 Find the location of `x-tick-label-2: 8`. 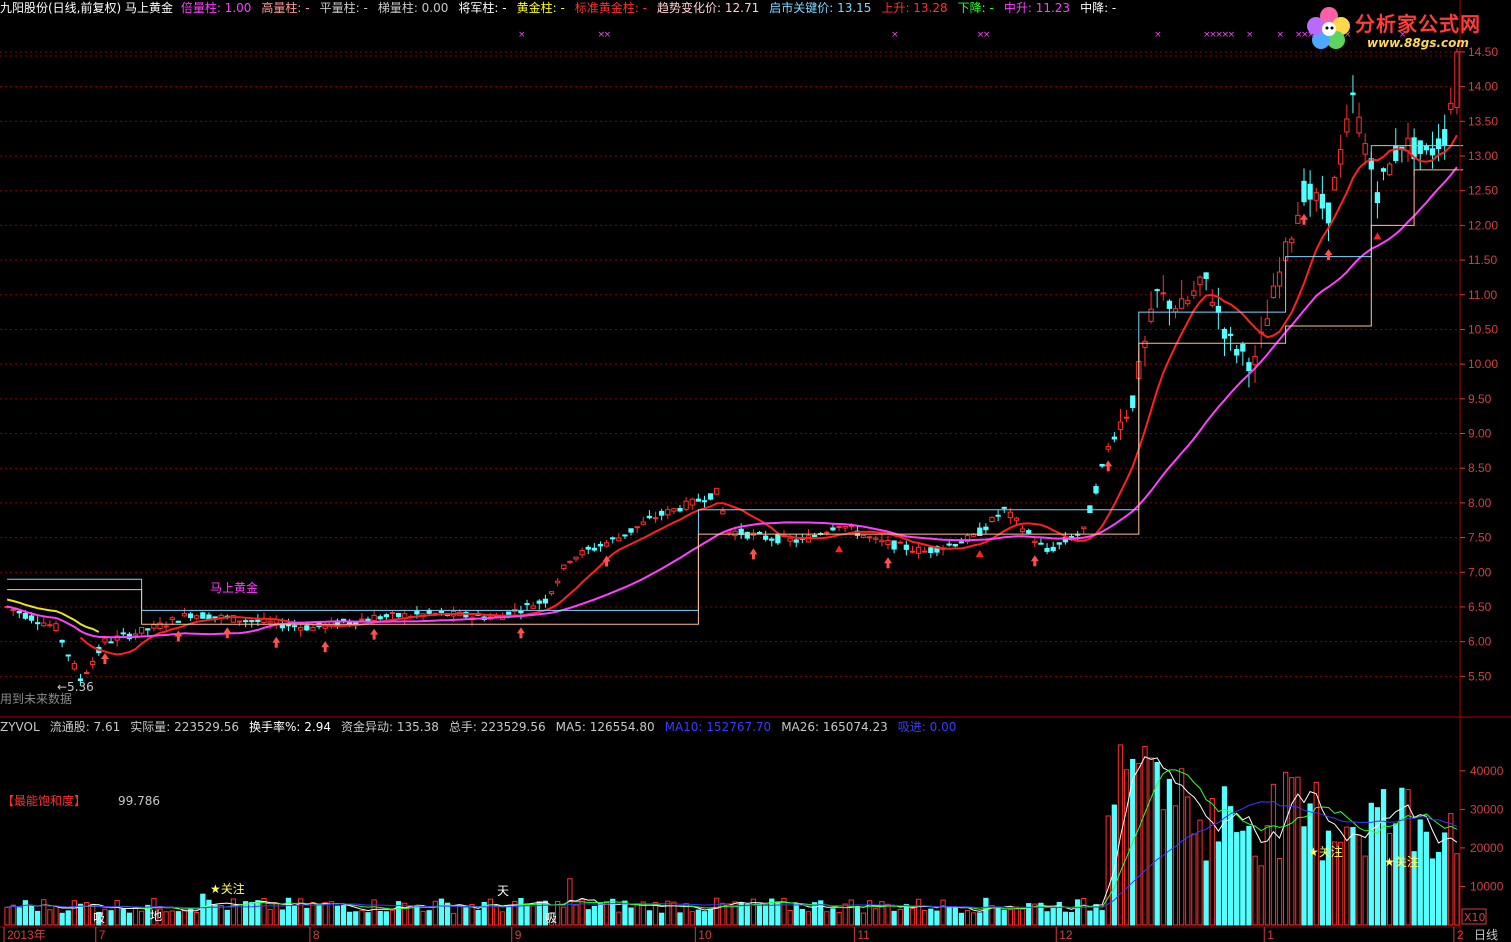

x-tick-label-2: 8 is located at coordinates (316, 935).